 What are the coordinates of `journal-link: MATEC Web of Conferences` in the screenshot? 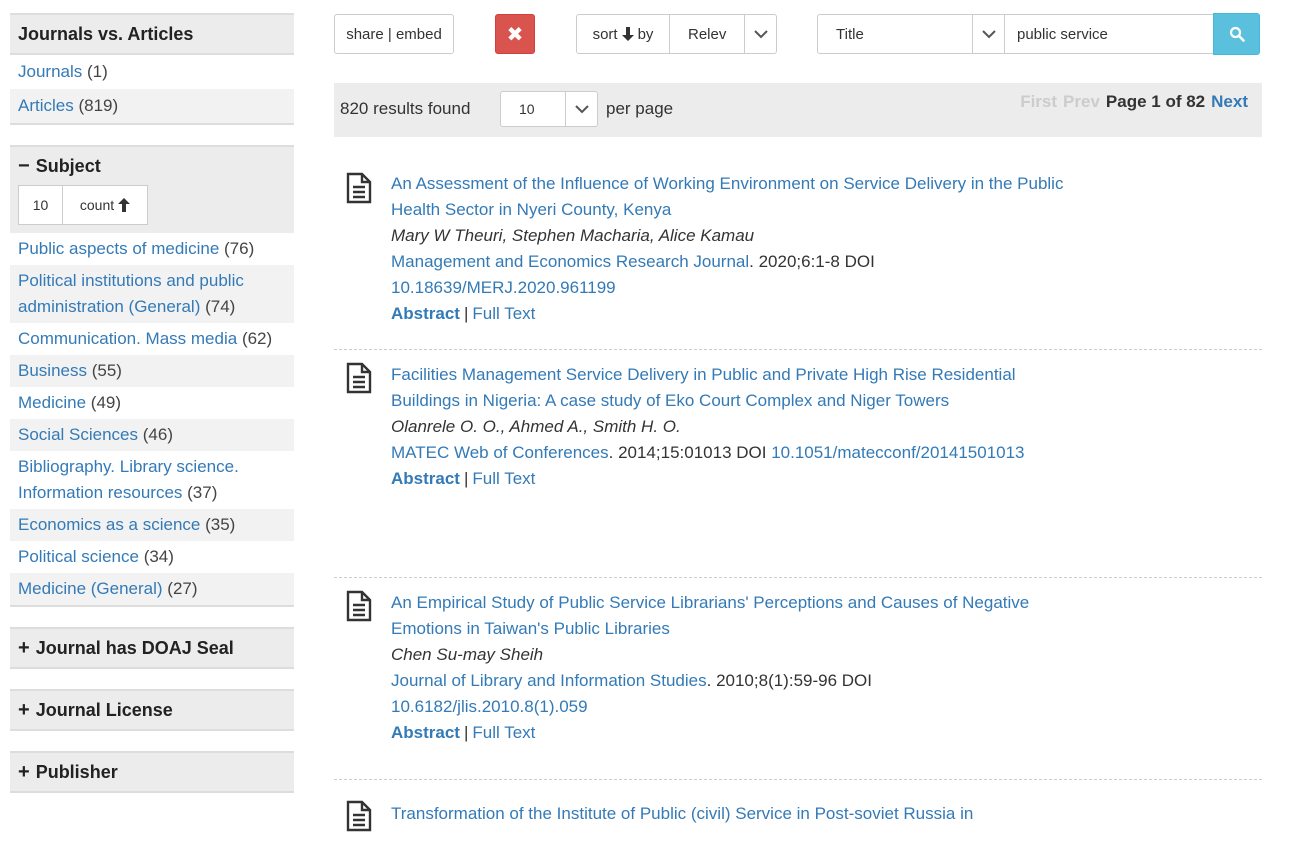 It's located at (500, 452).